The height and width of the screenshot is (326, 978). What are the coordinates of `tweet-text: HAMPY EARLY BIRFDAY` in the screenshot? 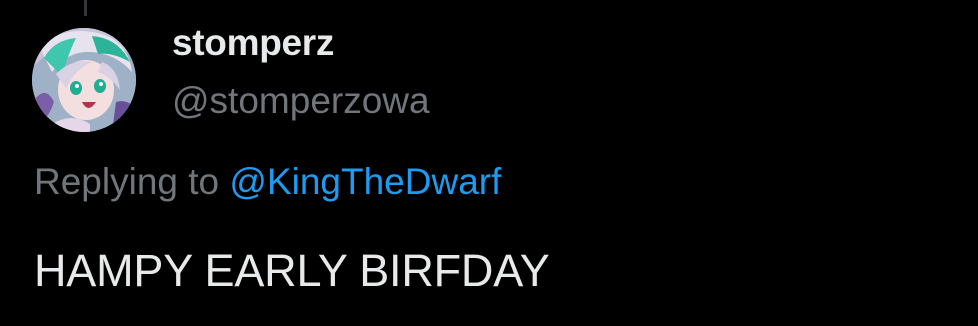 It's located at (292, 270).